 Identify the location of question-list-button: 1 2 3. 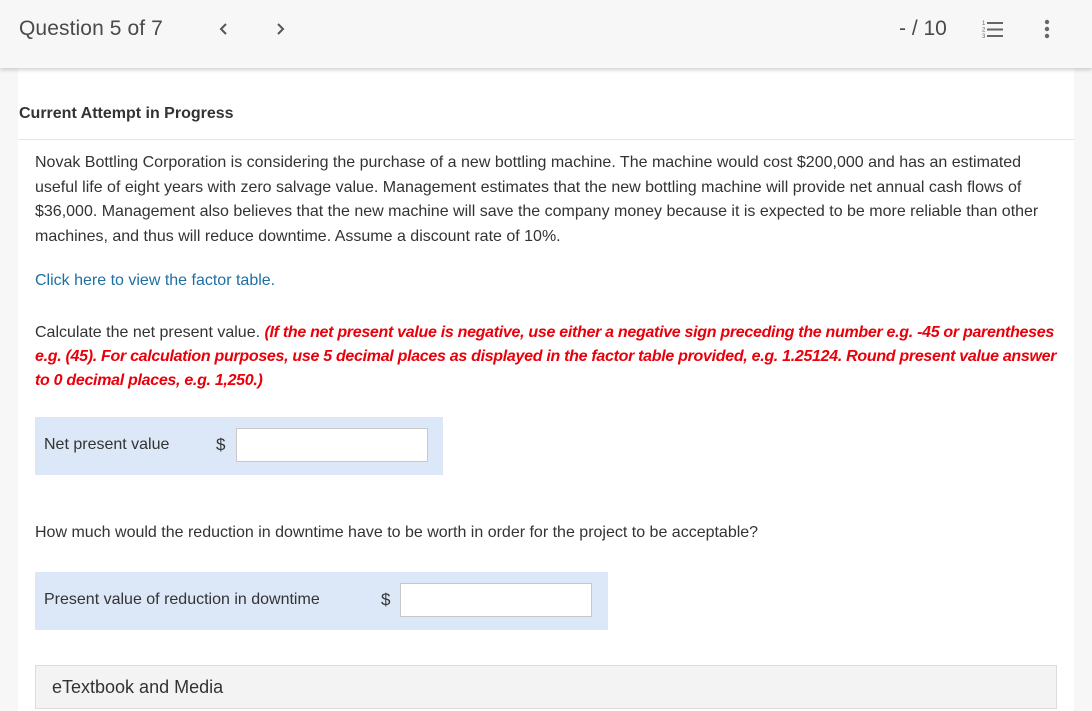
(993, 29).